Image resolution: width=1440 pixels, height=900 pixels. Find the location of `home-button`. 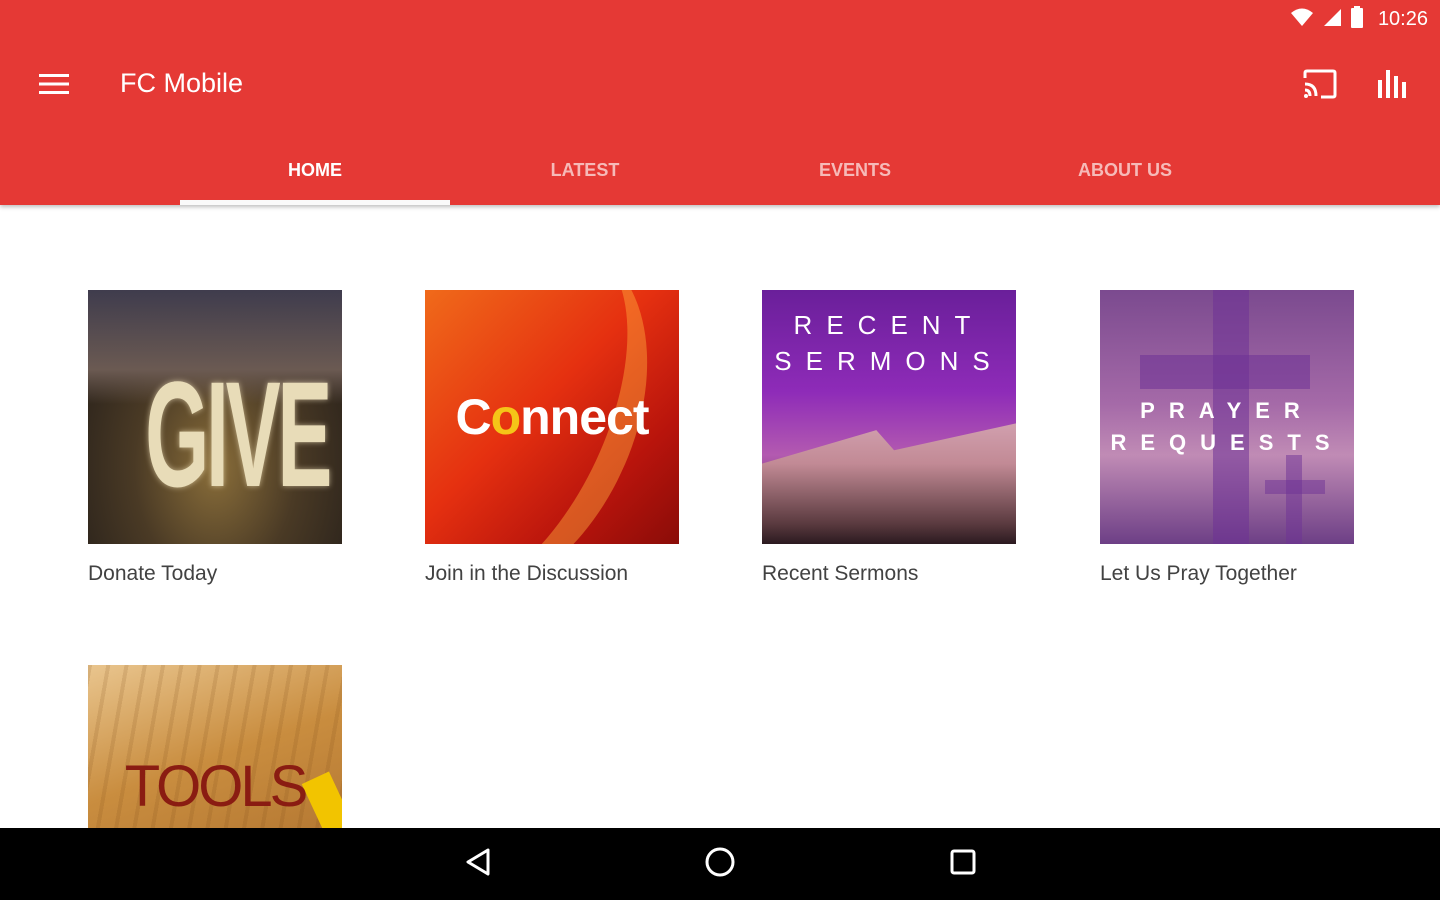

home-button is located at coordinates (720, 864).